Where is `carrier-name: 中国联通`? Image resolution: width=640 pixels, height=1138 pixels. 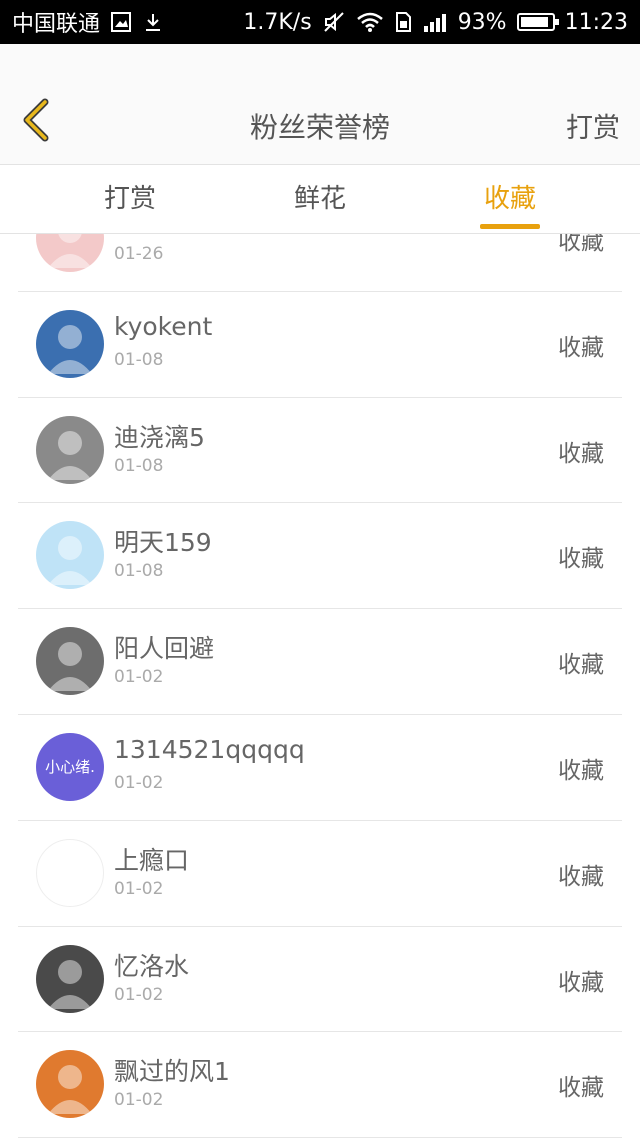
carrier-name: 中国联通 is located at coordinates (56, 24).